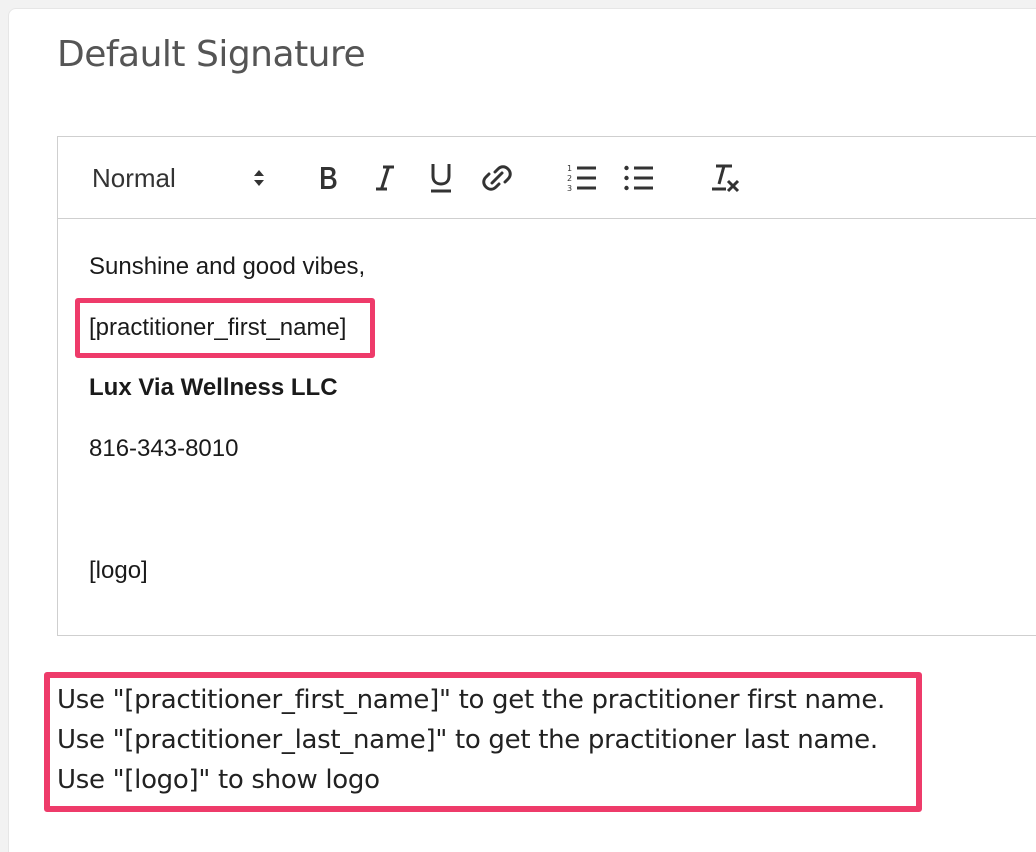 Image resolution: width=1036 pixels, height=852 pixels. I want to click on clear-format-button, so click(725, 178).